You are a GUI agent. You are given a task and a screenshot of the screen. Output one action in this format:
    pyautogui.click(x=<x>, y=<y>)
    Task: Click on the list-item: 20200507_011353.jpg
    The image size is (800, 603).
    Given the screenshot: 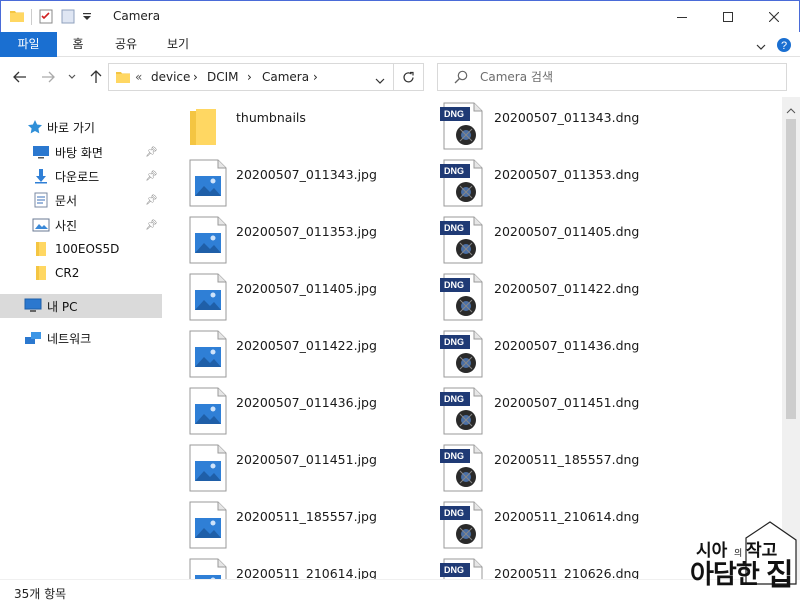 What is the action you would take?
    pyautogui.click(x=306, y=239)
    